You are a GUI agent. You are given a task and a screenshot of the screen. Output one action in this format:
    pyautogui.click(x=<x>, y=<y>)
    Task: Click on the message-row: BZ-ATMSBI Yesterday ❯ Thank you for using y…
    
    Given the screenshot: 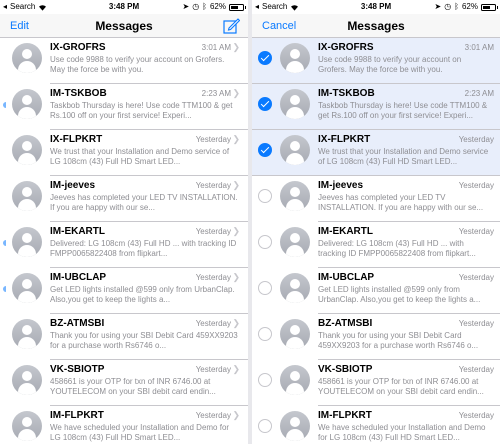 What is the action you would take?
    pyautogui.click(x=124, y=337)
    